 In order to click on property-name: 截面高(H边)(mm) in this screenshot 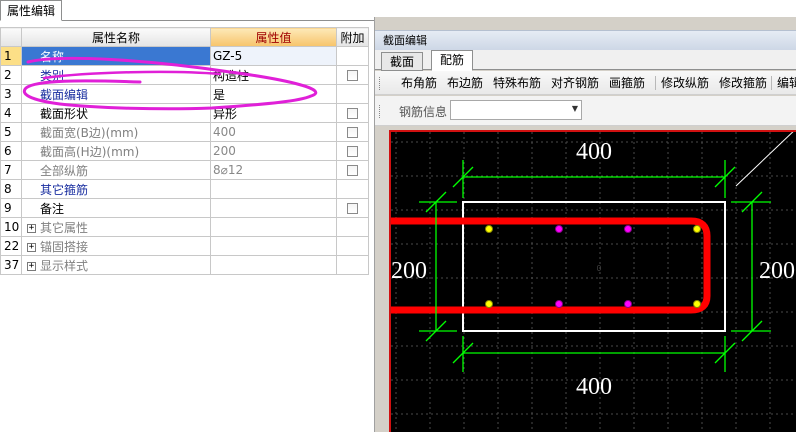, I will do `click(116, 151)`.